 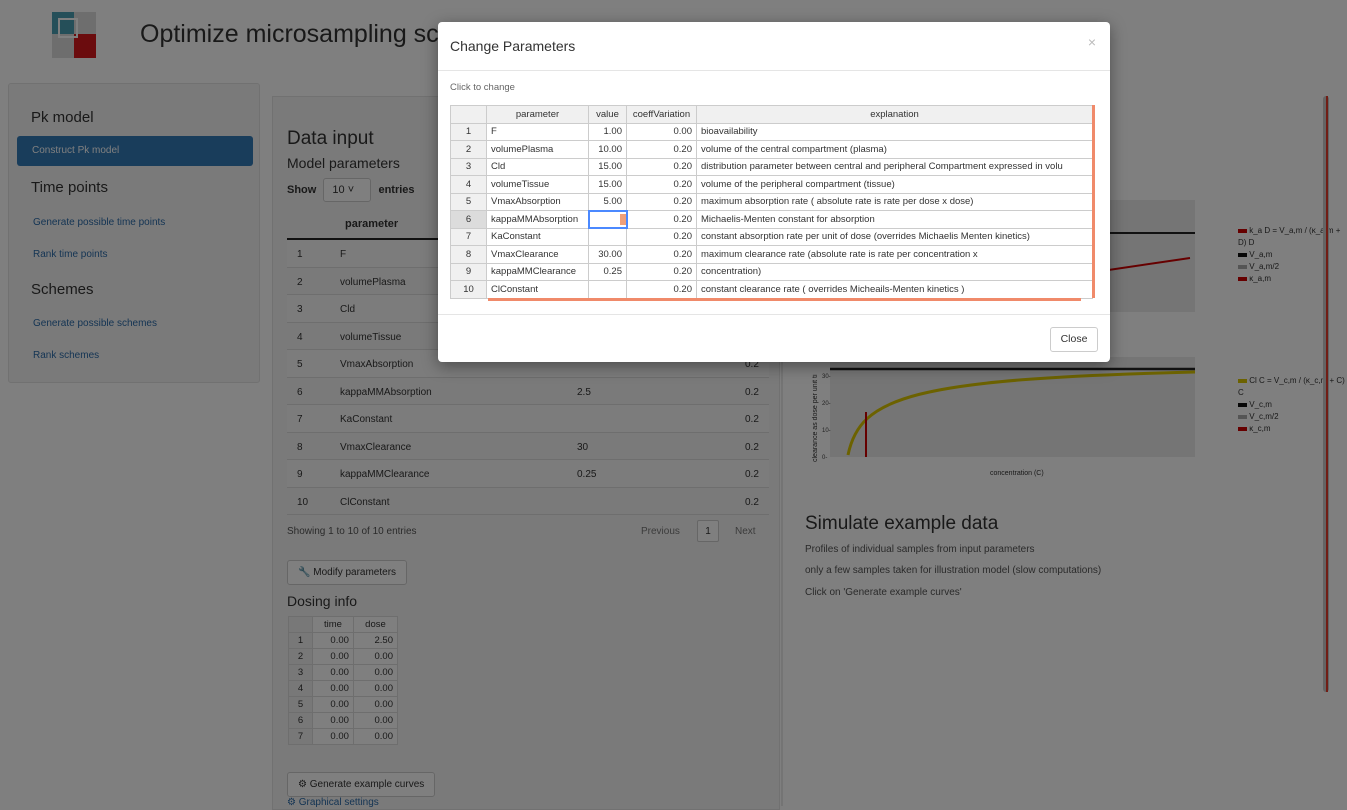 What do you see at coordinates (607, 254) in the screenshot?
I see `grid-cell-value: 30.00` at bounding box center [607, 254].